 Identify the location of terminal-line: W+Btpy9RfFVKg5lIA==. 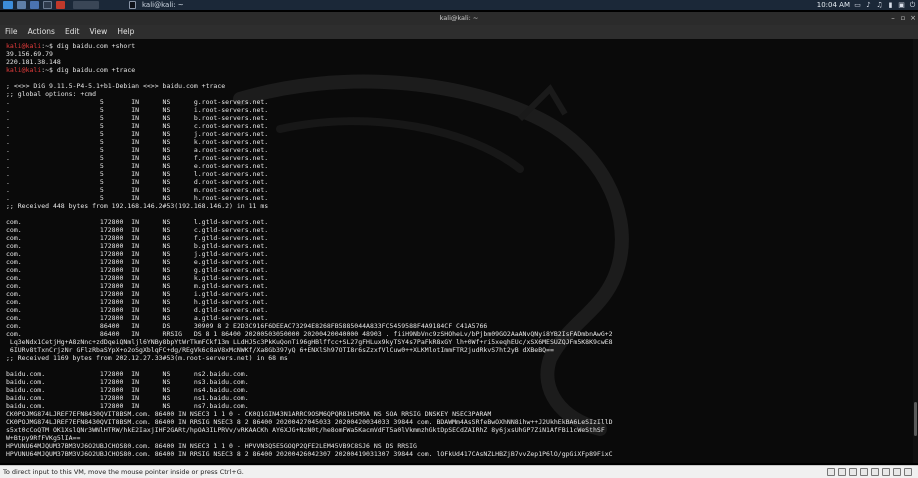
(309, 438).